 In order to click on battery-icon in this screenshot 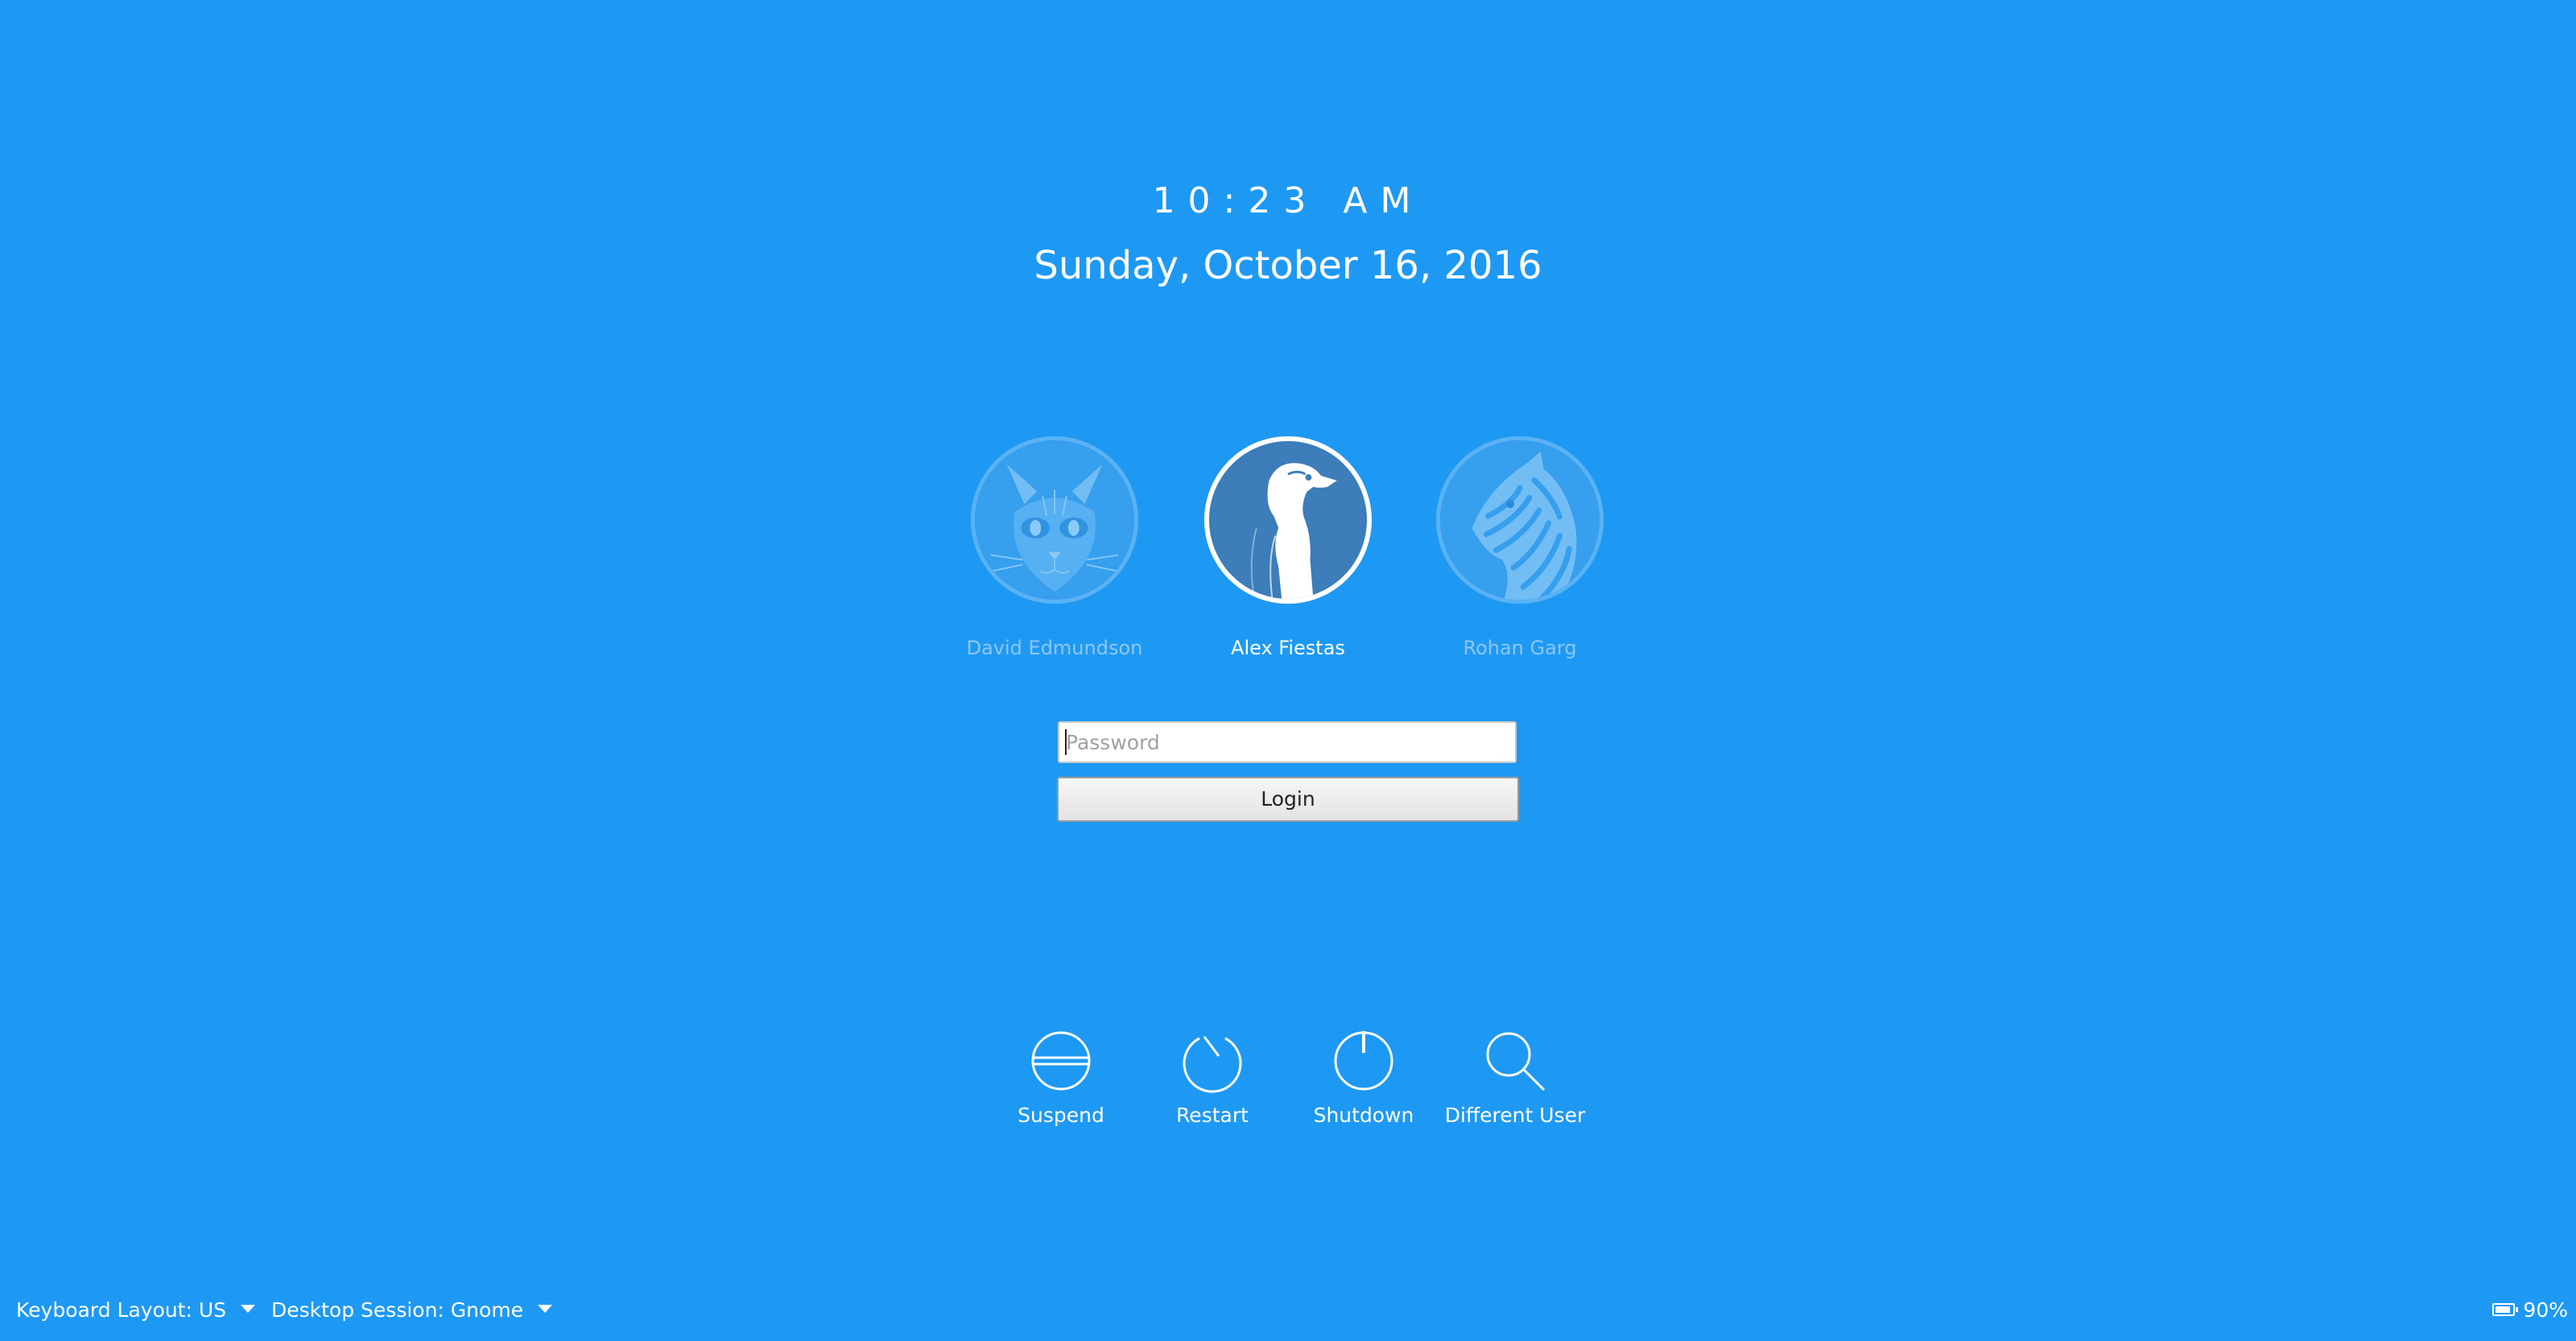, I will do `click(2505, 1309)`.